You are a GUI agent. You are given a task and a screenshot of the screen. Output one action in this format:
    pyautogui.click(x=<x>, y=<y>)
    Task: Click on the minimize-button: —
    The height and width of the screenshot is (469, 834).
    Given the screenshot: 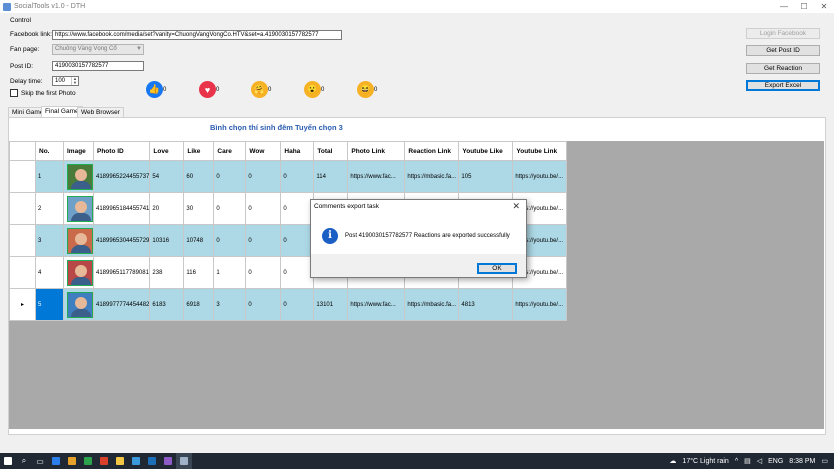 What is the action you would take?
    pyautogui.click(x=784, y=6)
    